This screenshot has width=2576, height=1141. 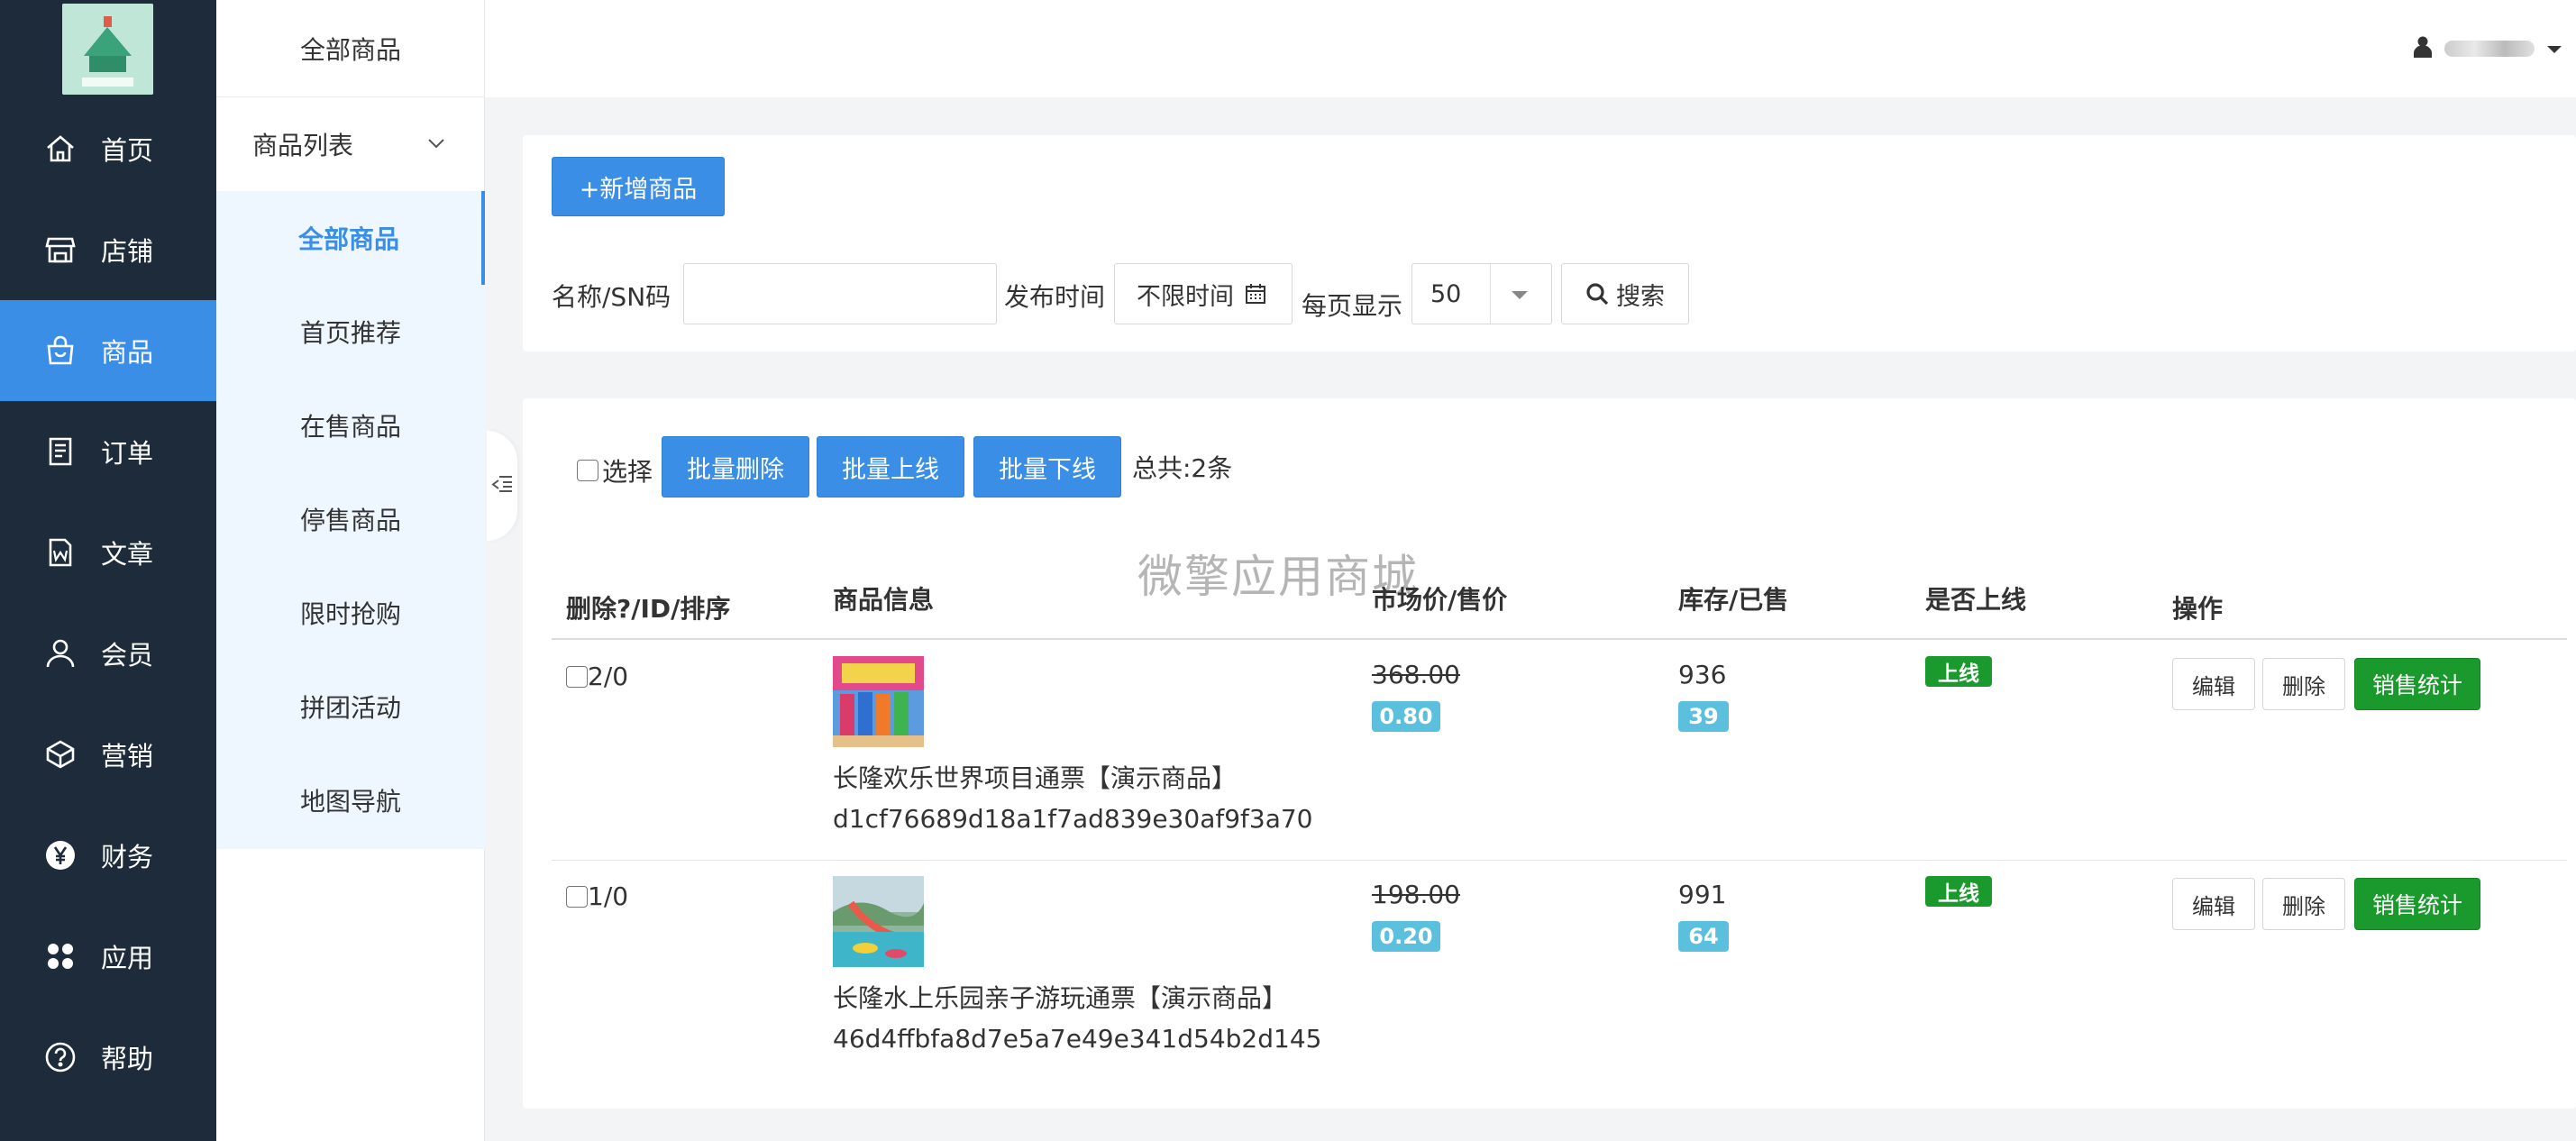 I want to click on nav-item-articles: 文章, so click(x=108, y=552).